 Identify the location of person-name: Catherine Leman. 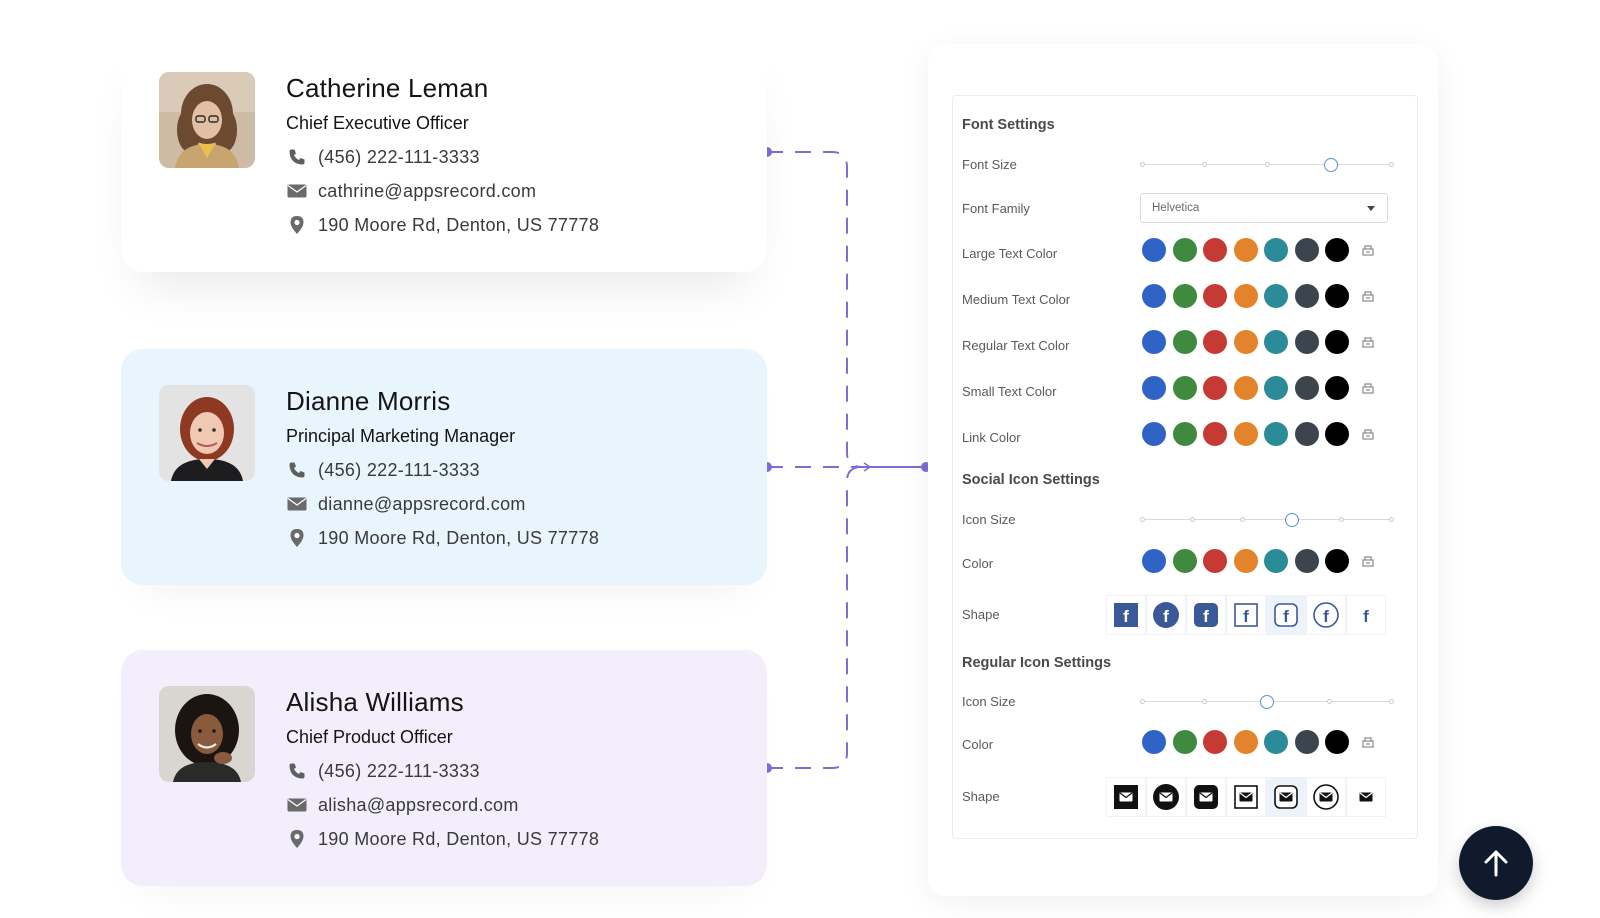
(387, 88).